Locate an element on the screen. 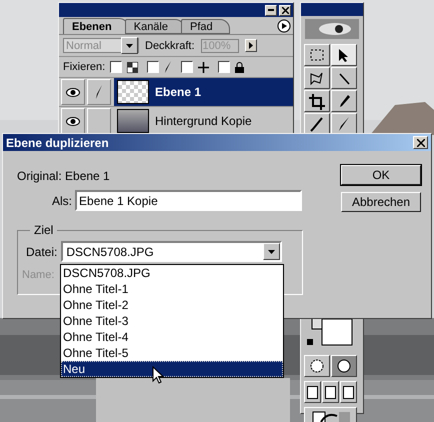 This screenshot has height=422, width=434. group-title: Ziel is located at coordinates (43, 230).